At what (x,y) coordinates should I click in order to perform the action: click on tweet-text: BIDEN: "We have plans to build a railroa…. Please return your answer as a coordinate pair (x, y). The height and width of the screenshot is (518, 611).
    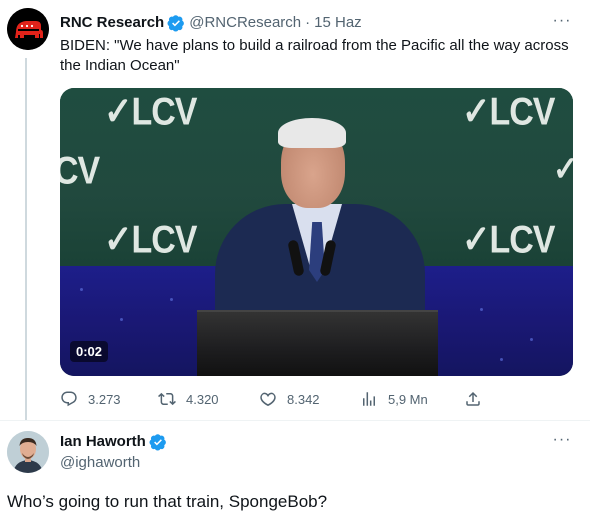
    Looking at the image, I should click on (314, 55).